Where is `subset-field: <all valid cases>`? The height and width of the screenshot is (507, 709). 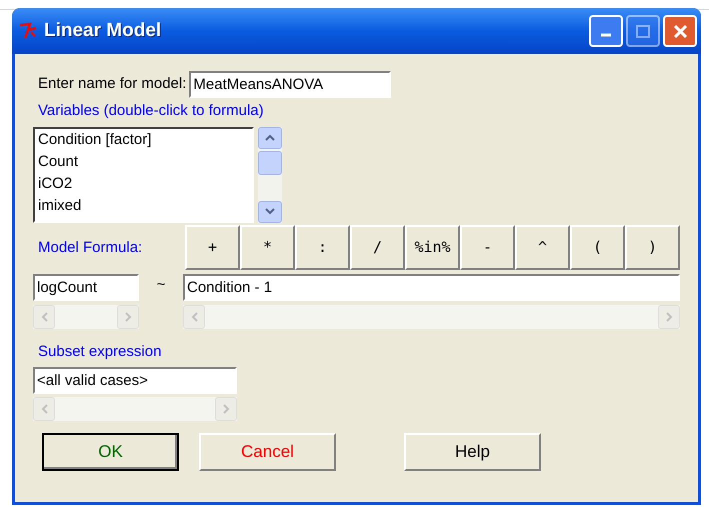 subset-field: <all valid cases> is located at coordinates (135, 380).